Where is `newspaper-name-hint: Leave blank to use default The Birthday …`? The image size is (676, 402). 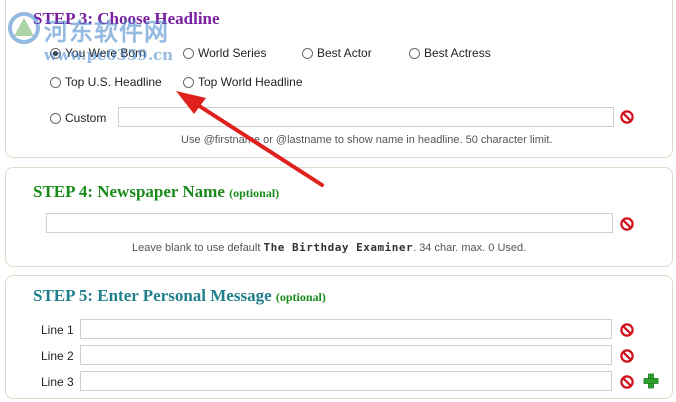
newspaper-name-hint: Leave blank to use default The Birthday … is located at coordinates (329, 247).